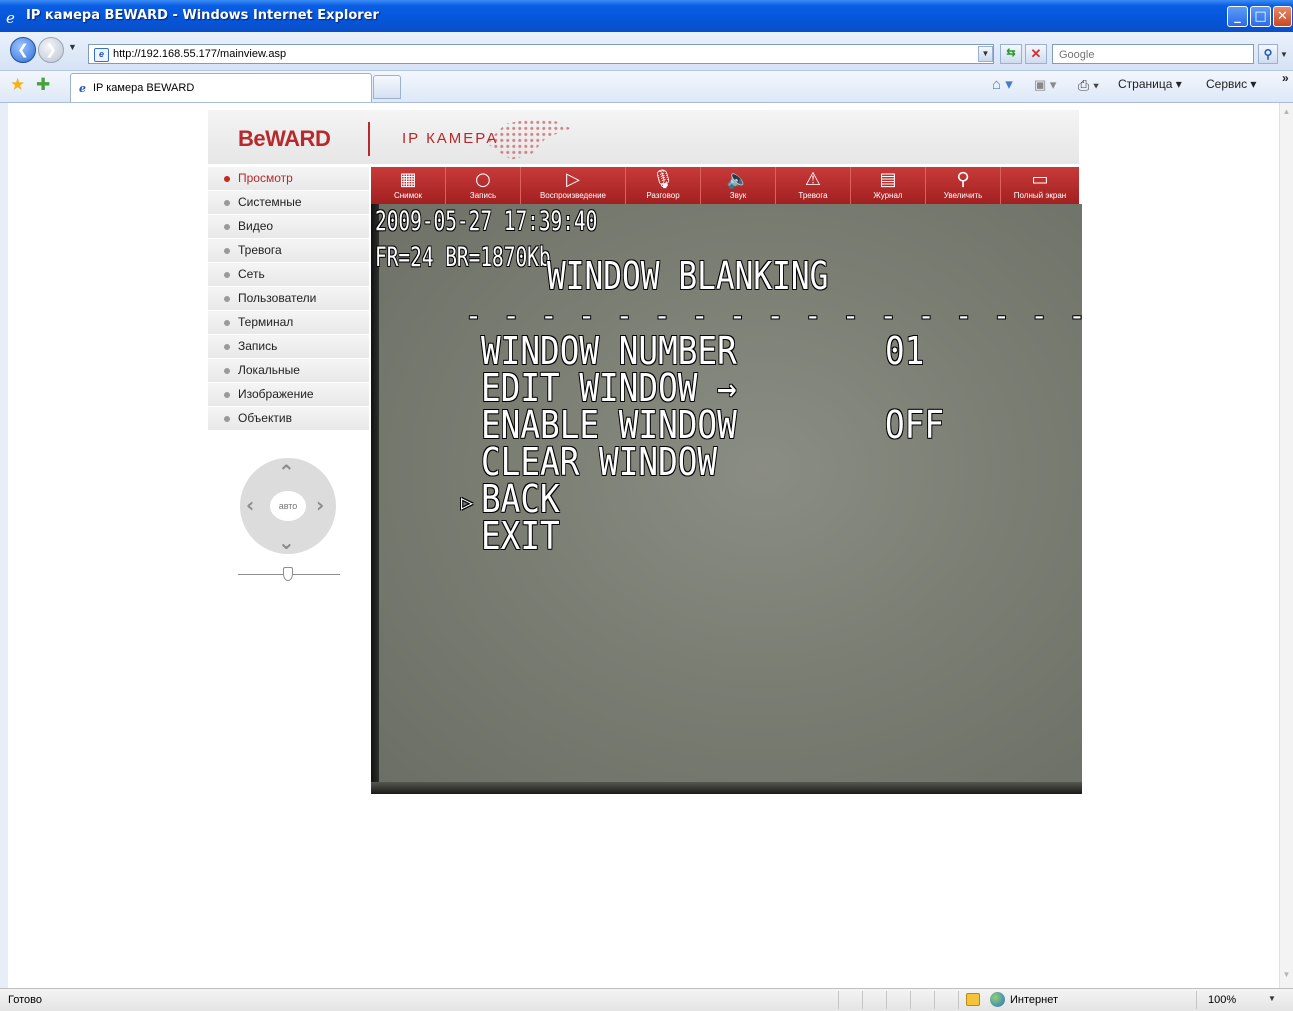  I want to click on sidebar-item-users: Пользователи, so click(288, 298).